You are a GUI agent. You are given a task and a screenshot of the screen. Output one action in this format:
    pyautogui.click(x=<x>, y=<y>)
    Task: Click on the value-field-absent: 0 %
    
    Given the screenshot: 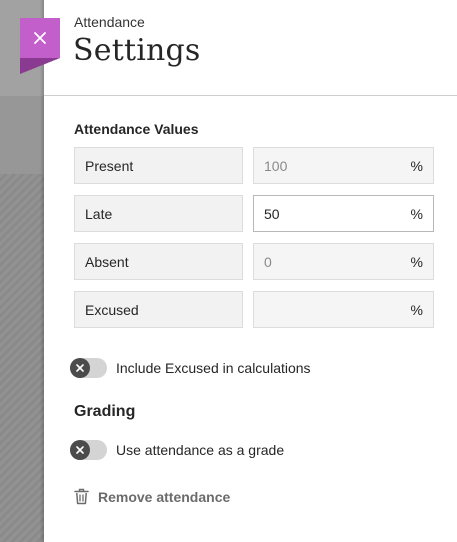 What is the action you would take?
    pyautogui.click(x=343, y=261)
    